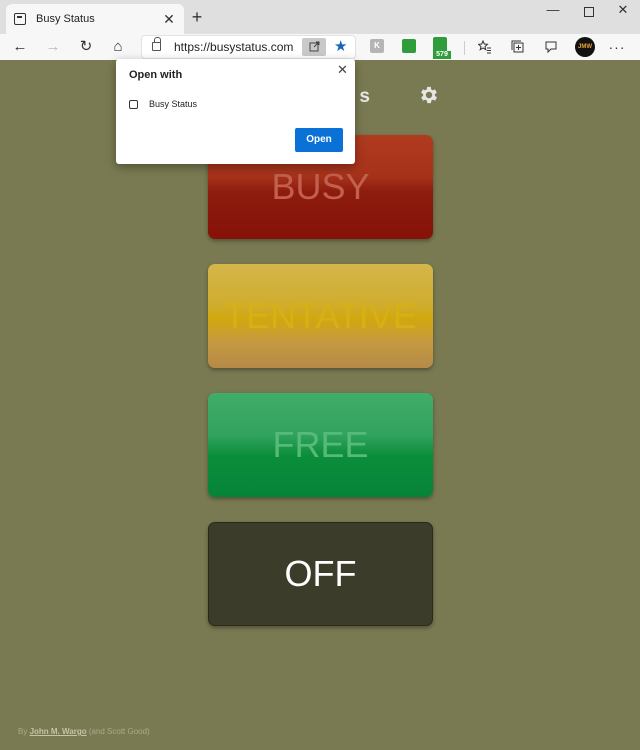  I want to click on favorite-star-icon: ★, so click(340, 46).